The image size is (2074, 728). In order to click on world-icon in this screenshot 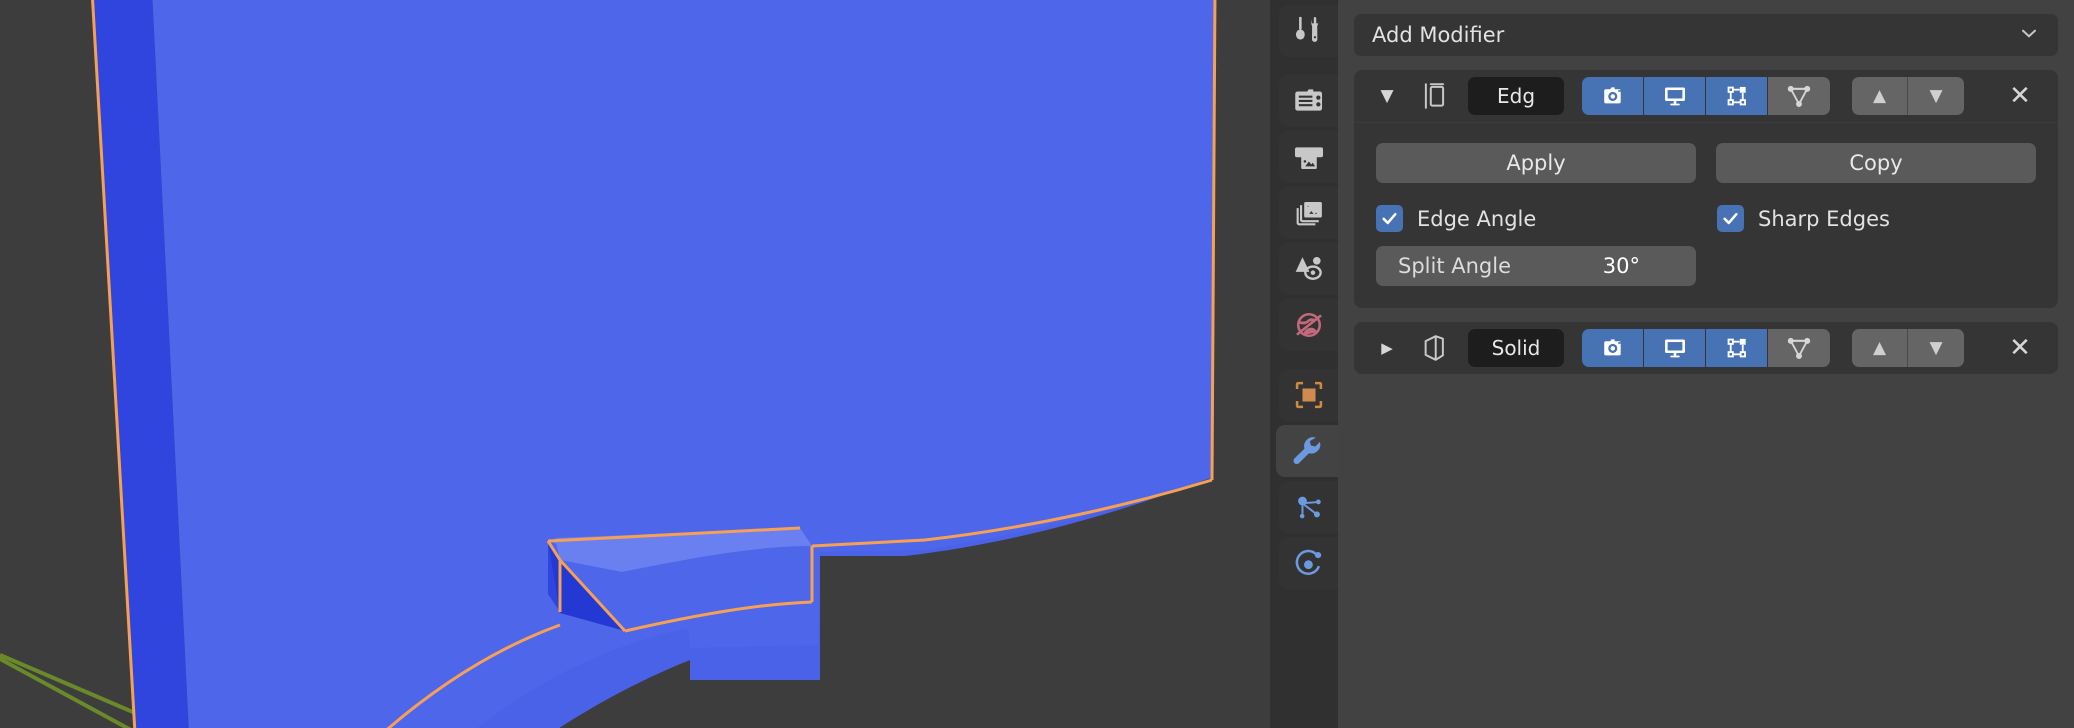, I will do `click(1309, 325)`.